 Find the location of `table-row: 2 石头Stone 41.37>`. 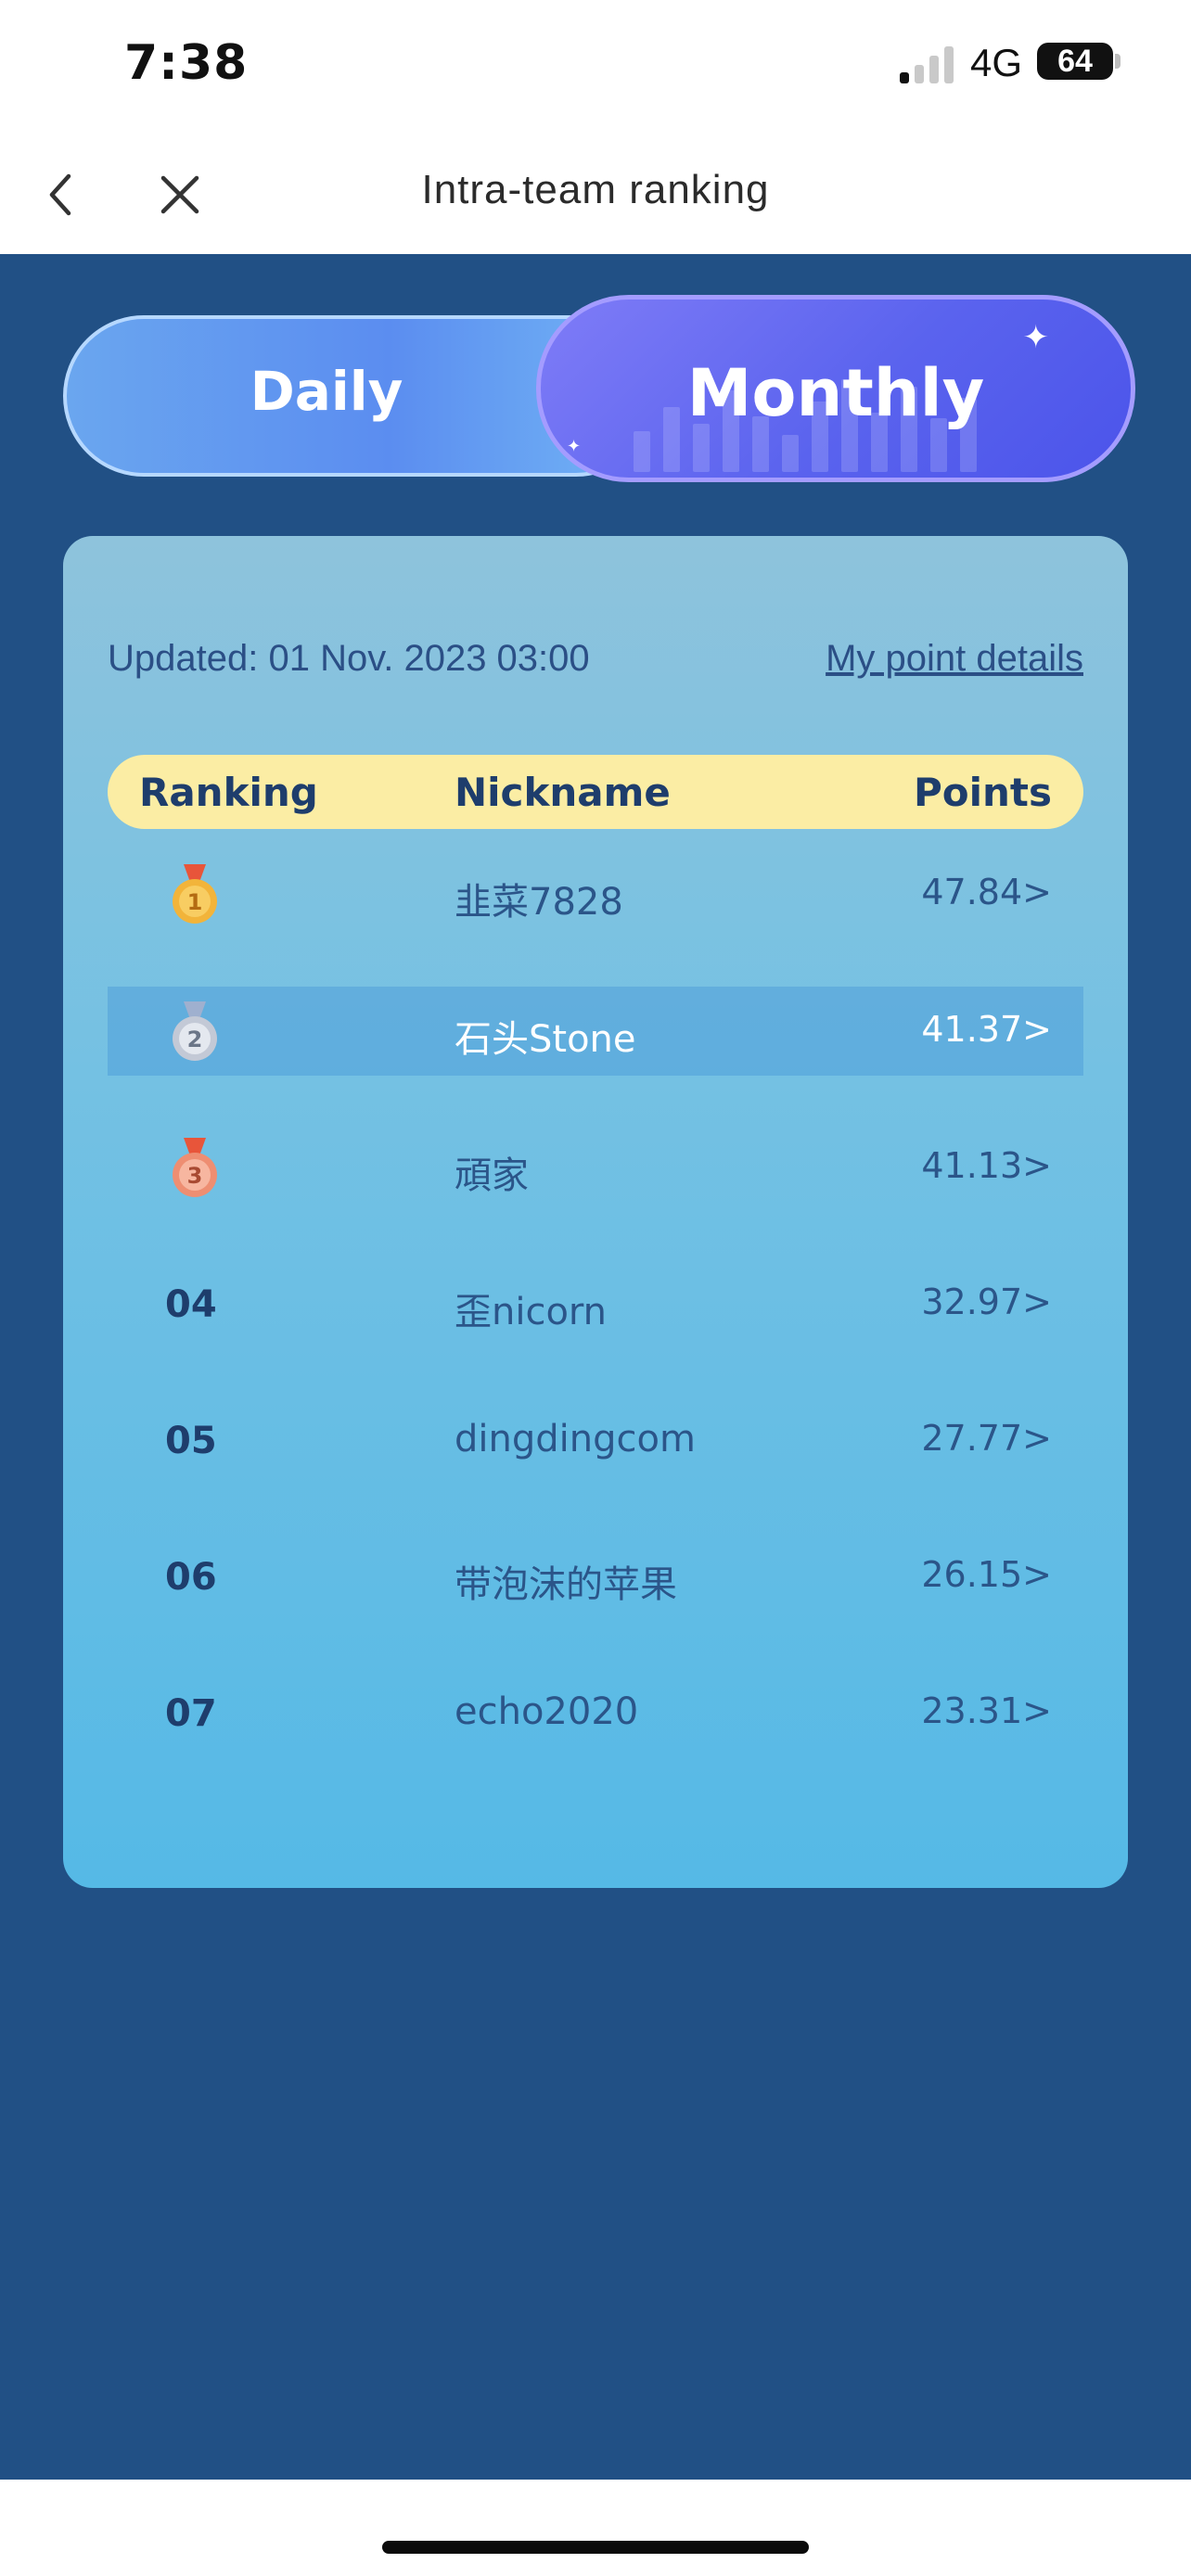

table-row: 2 石头Stone 41.37> is located at coordinates (595, 1031).